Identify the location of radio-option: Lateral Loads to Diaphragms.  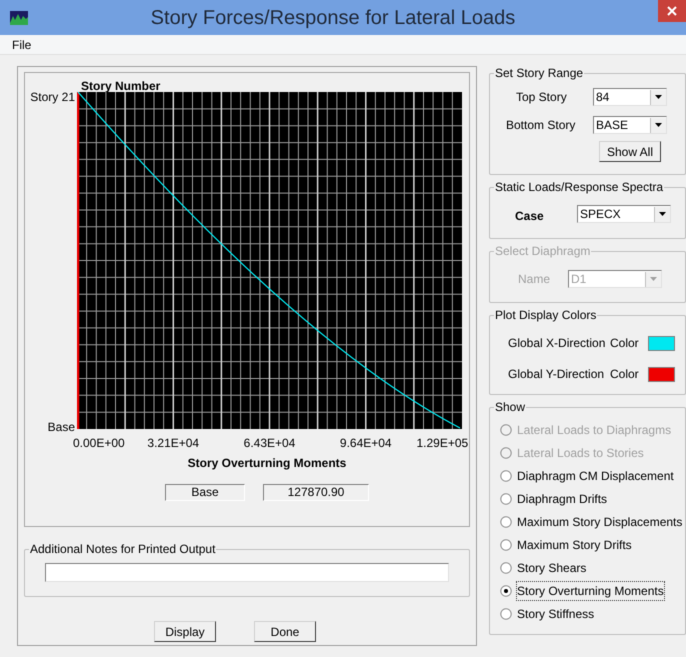
(592, 430).